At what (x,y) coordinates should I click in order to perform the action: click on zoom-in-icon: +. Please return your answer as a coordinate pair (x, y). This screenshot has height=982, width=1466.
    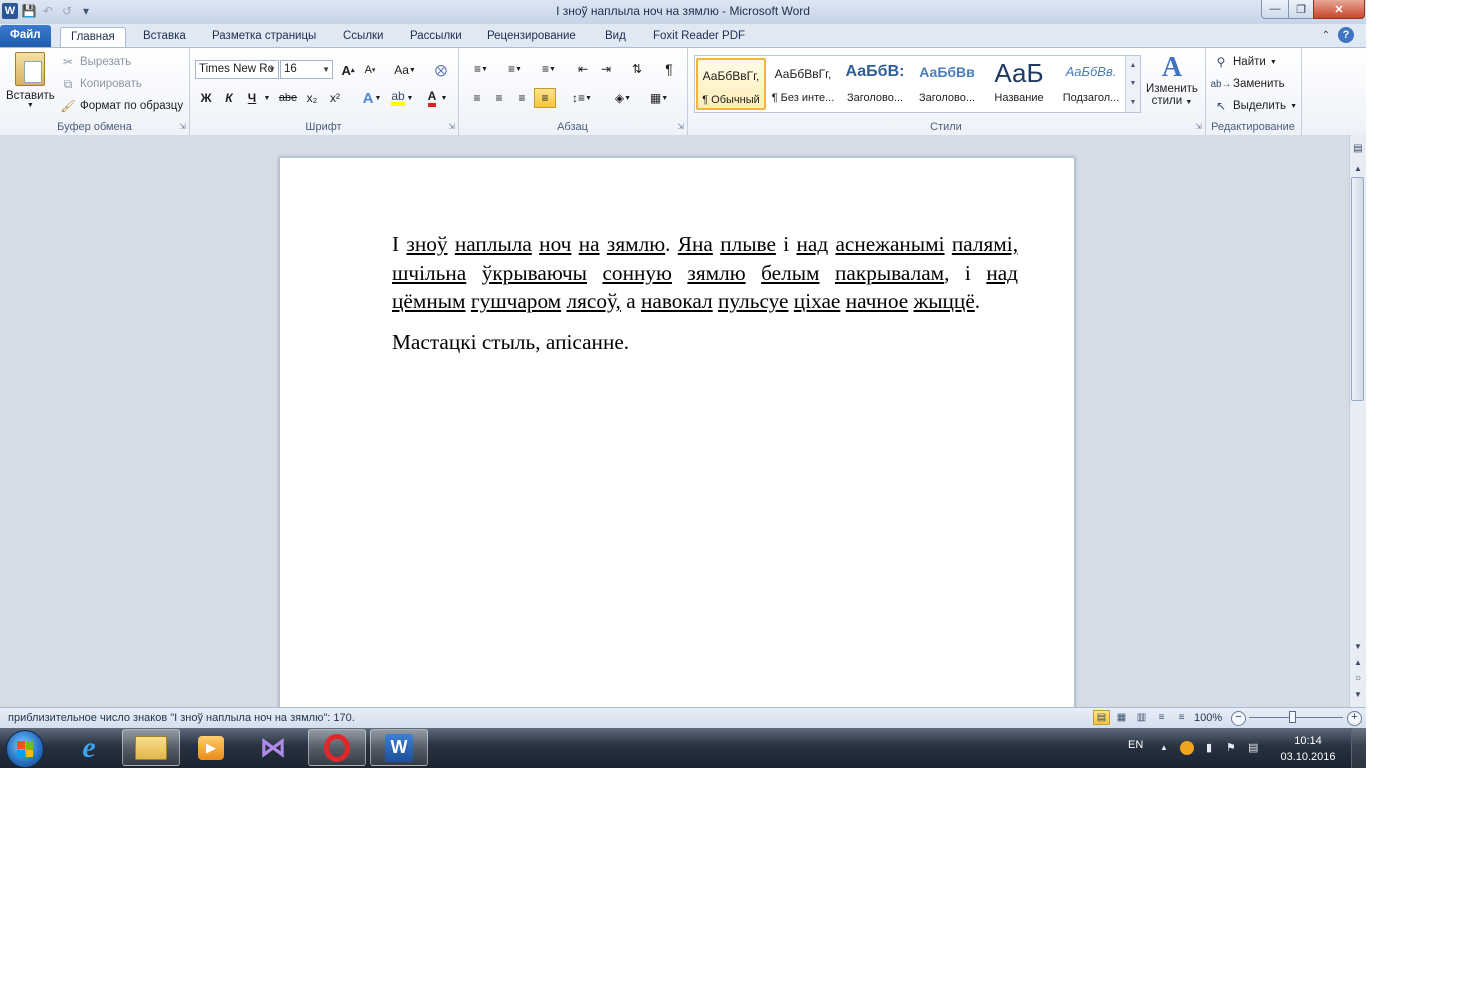
    Looking at the image, I should click on (1354, 718).